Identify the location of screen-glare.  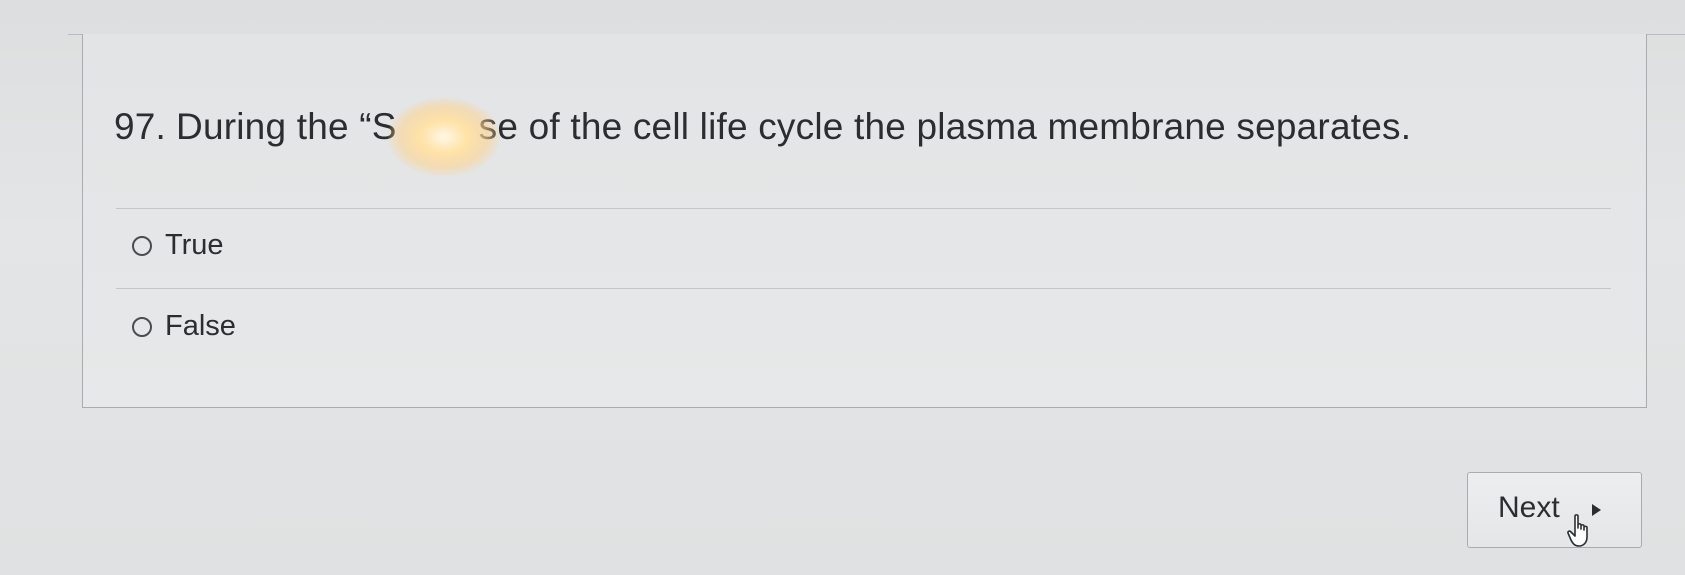
(444, 137).